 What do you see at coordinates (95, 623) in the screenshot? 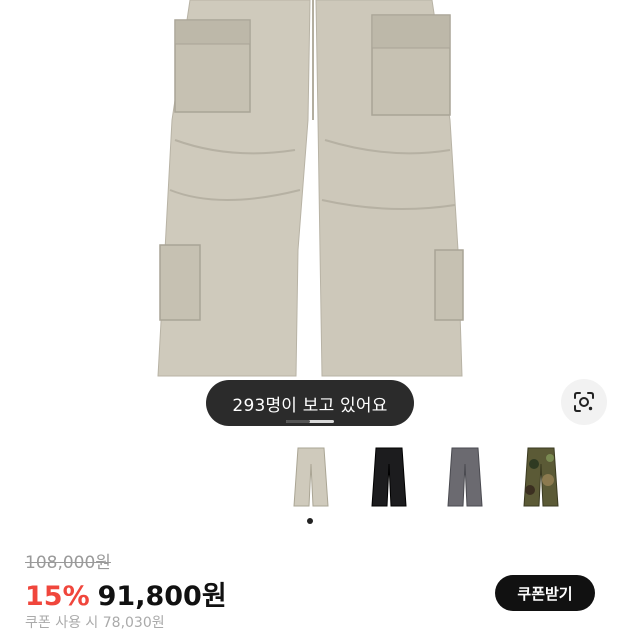
I see `coupon-price-note: 쿠폰 사용 시 78,030원` at bounding box center [95, 623].